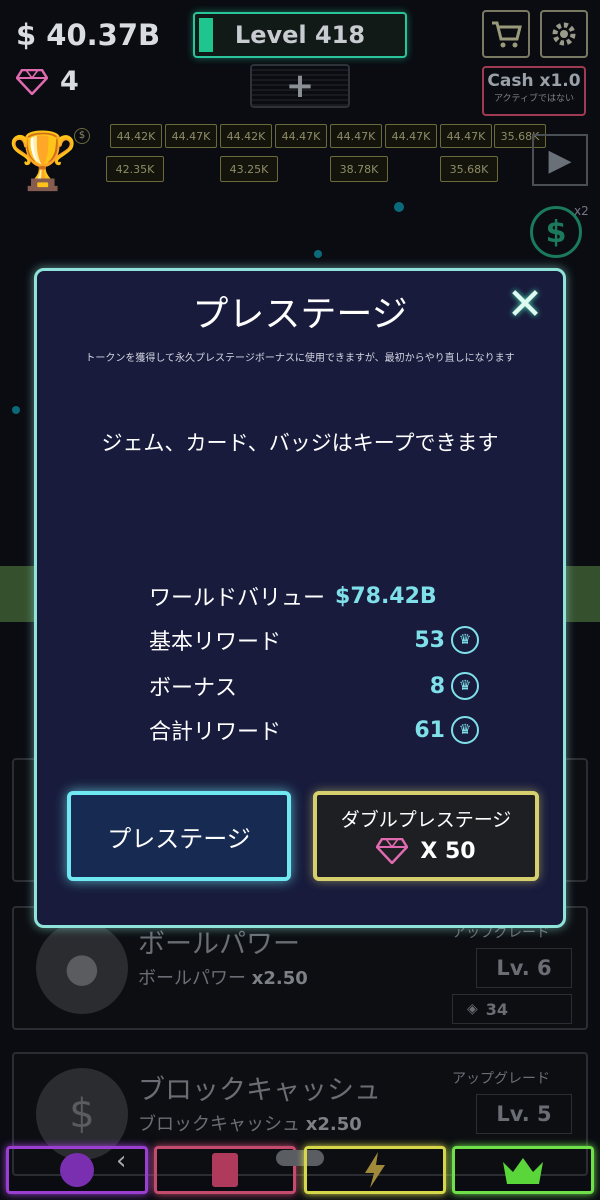 The image size is (600, 1200). Describe the element at coordinates (69, 81) in the screenshot. I see `gem-count: 4` at that location.